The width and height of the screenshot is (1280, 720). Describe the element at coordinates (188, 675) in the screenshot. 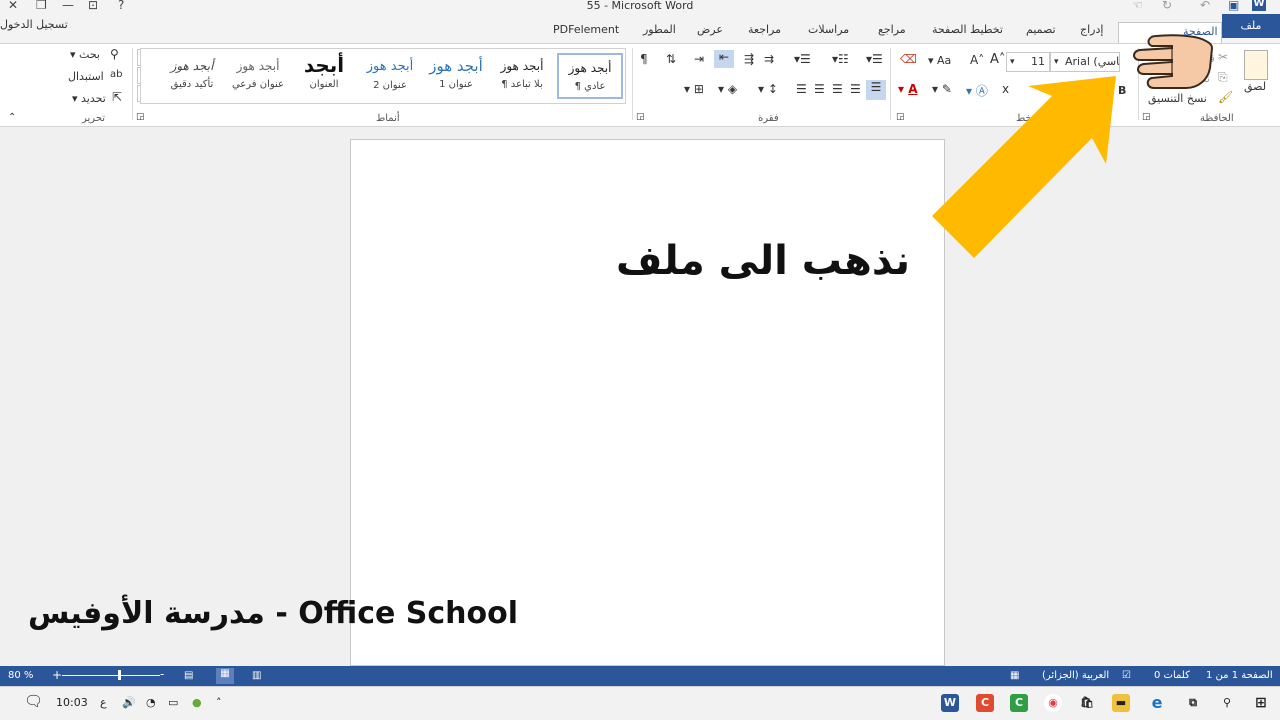

I see `web-layout-icon: ▤` at that location.